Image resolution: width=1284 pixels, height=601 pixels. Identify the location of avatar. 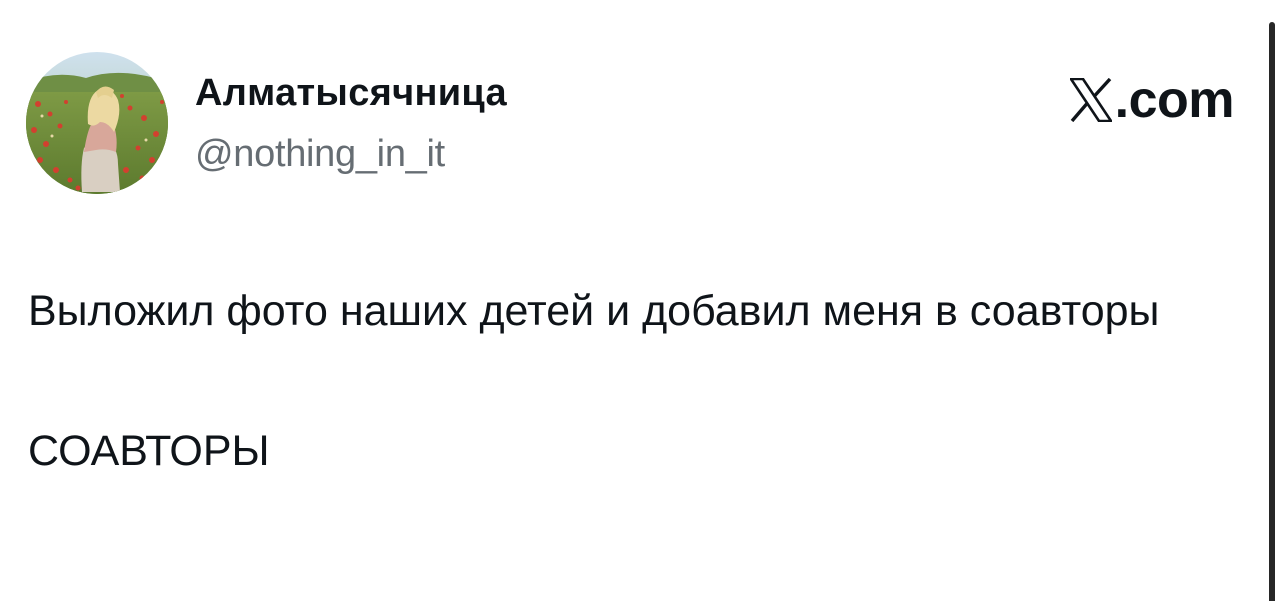
(97, 123).